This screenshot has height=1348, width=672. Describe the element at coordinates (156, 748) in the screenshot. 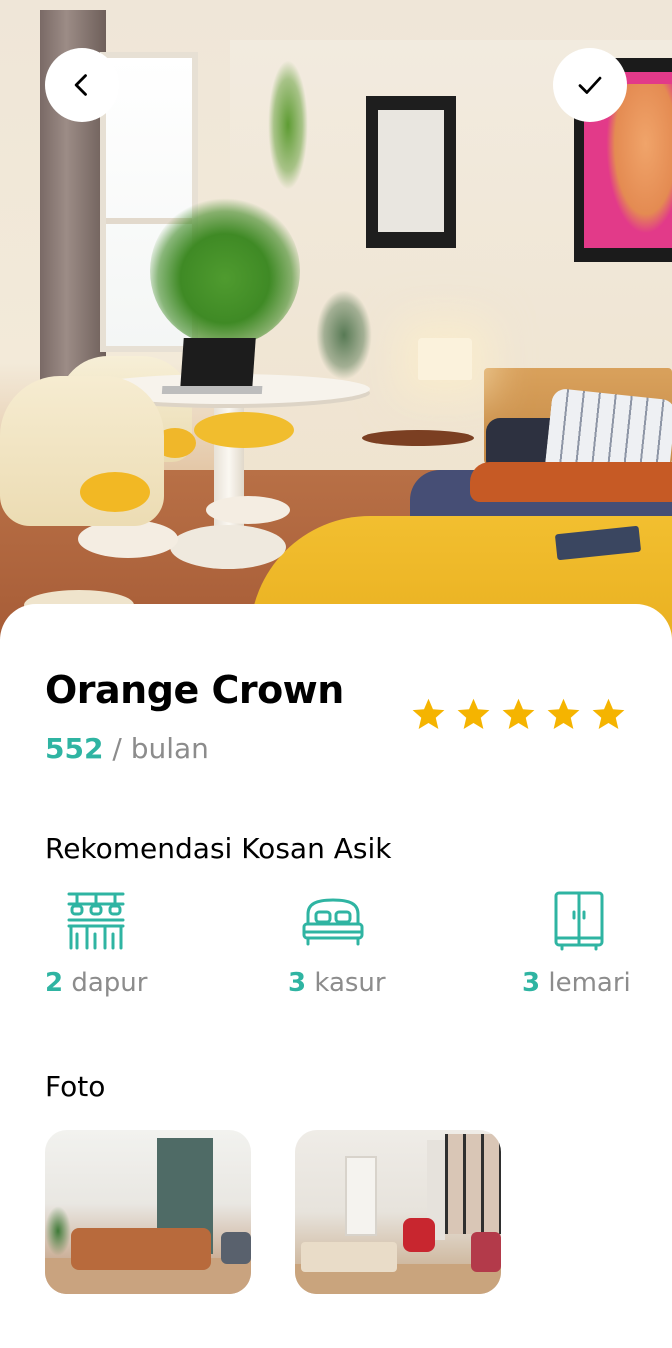

I see `price-unit: / bulan` at that location.